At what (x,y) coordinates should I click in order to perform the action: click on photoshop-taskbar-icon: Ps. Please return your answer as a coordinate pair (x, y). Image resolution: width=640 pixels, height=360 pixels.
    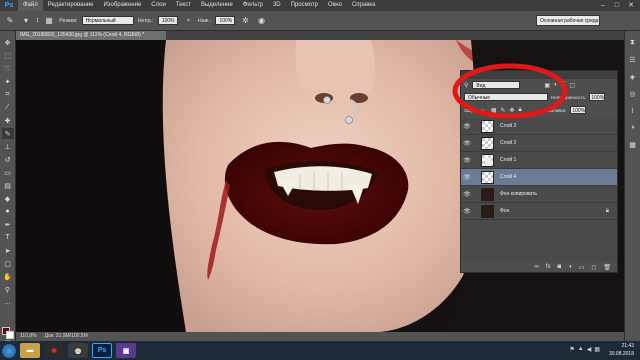
    Looking at the image, I should click on (102, 350).